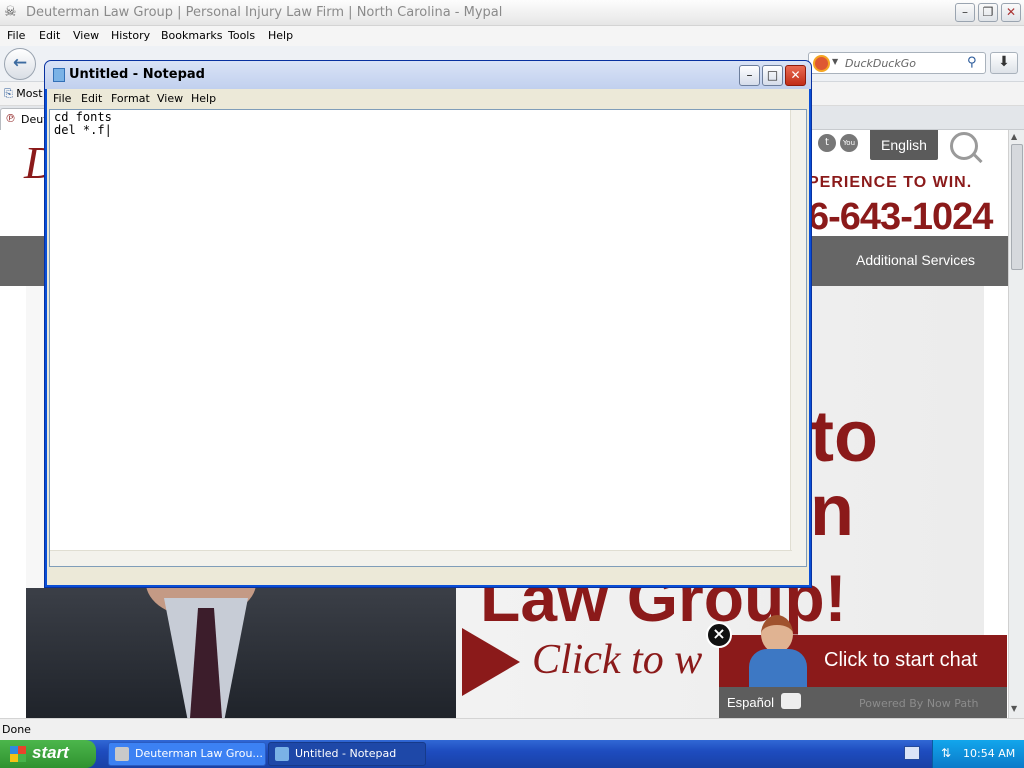 The image size is (1024, 768). I want to click on menu-tools: Tools, so click(241, 35).